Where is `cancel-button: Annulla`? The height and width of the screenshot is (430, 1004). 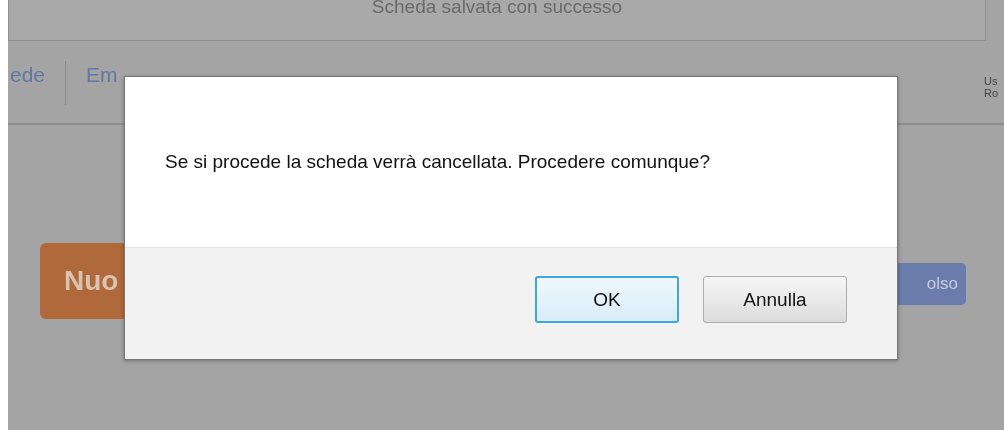
cancel-button: Annulla is located at coordinates (775, 299).